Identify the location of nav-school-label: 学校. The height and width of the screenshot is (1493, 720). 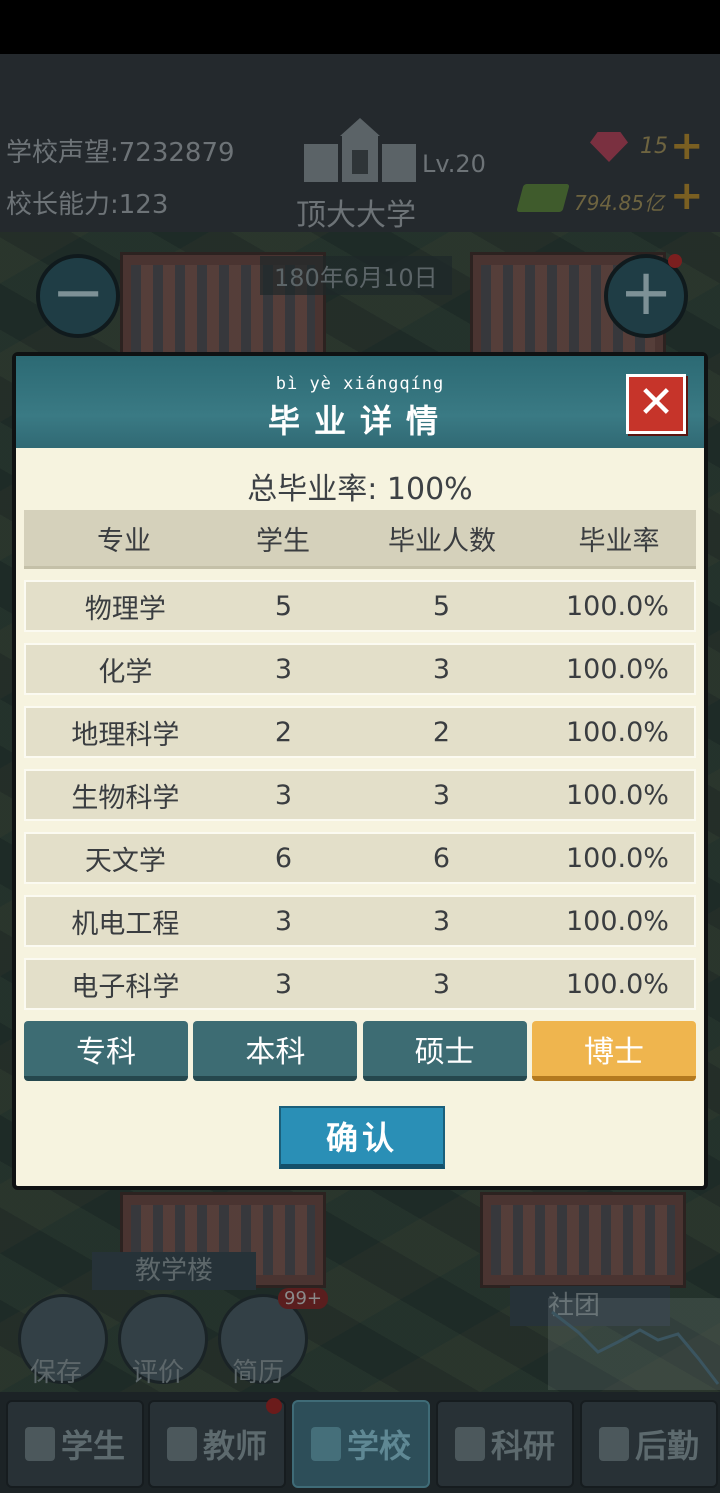
(378, 1446).